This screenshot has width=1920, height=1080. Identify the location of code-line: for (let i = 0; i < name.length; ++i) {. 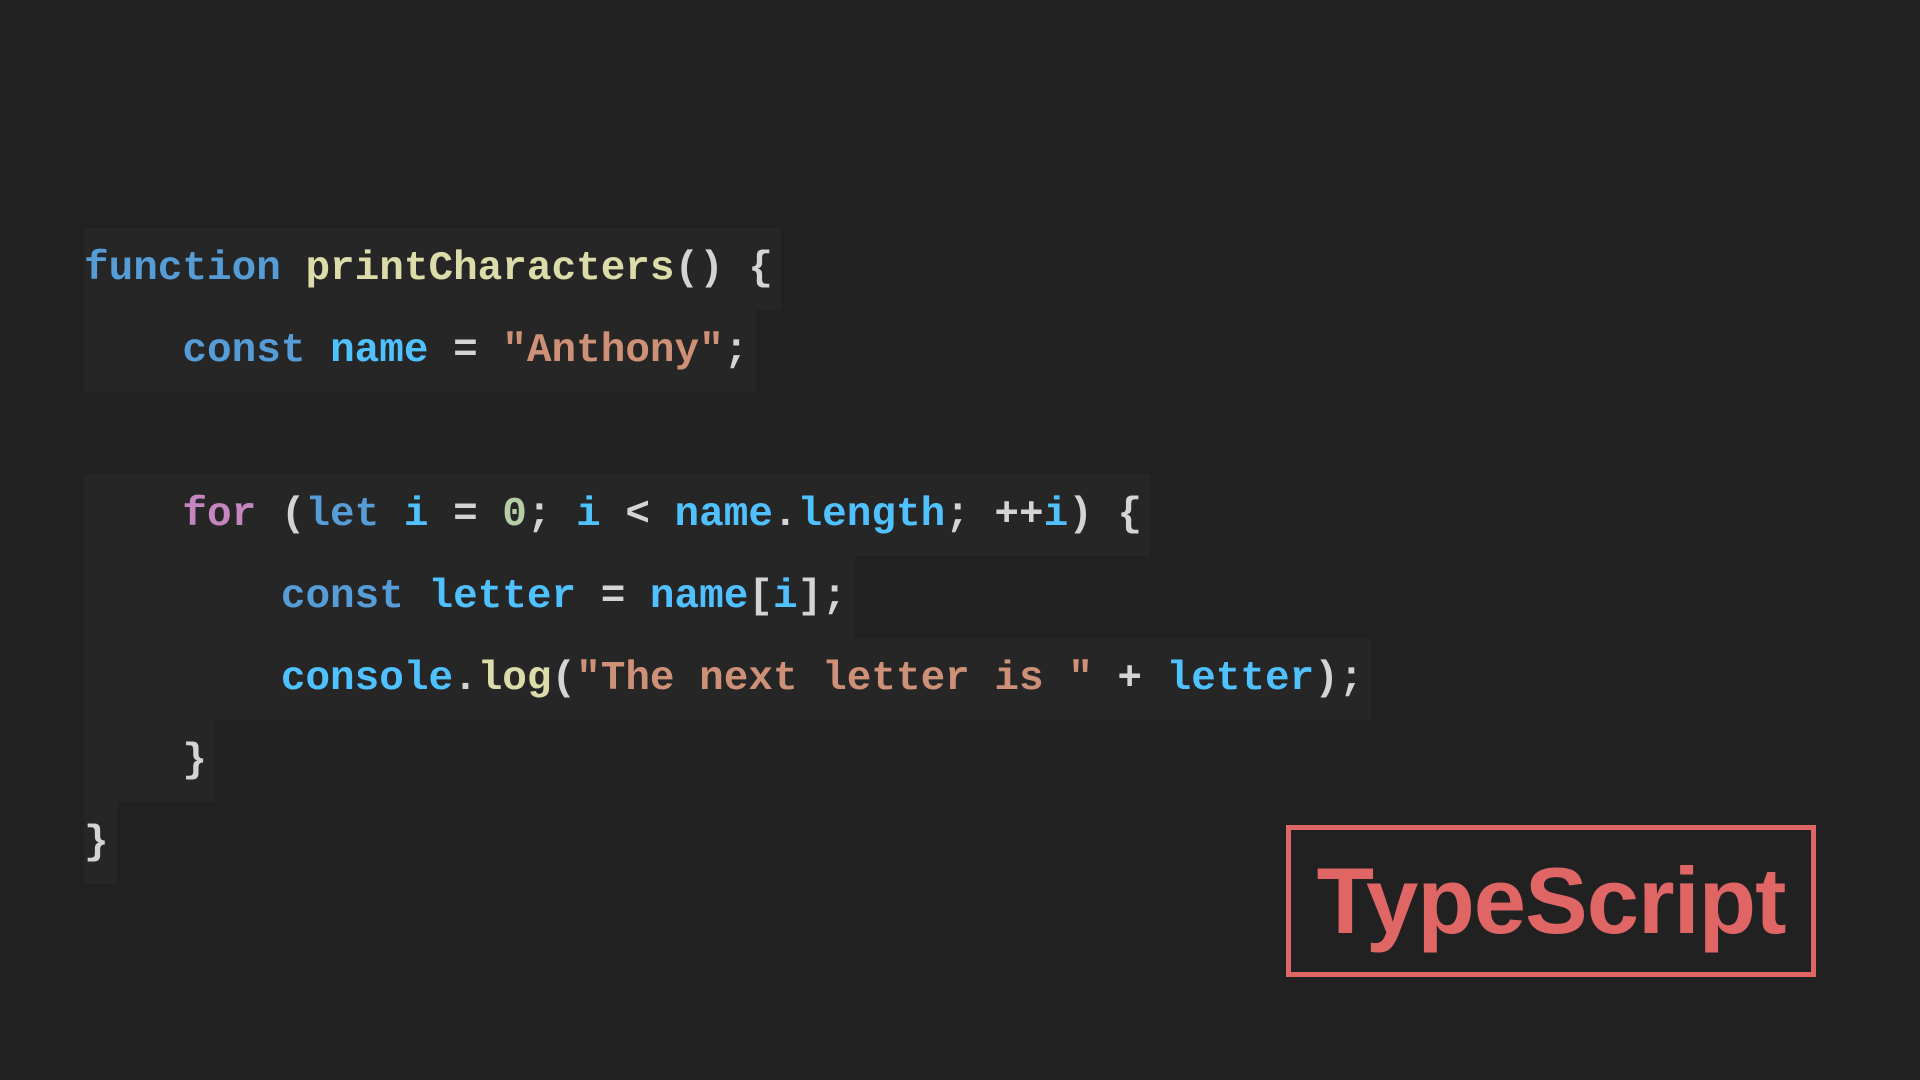
(727, 515).